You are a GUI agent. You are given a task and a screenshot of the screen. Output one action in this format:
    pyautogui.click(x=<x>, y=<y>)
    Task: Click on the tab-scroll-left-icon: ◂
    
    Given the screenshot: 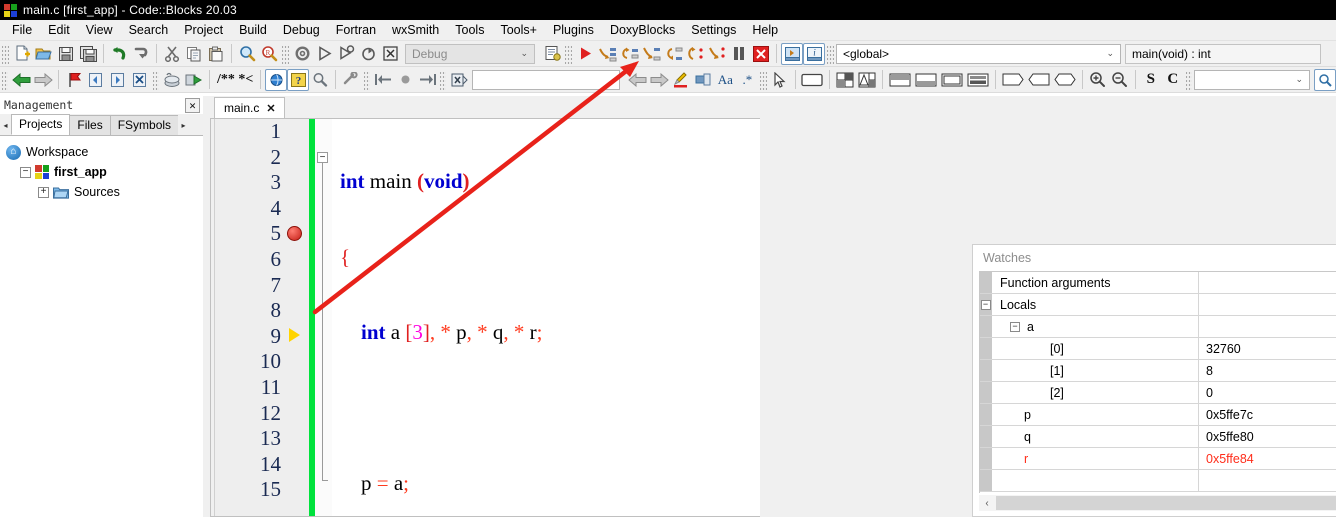 What is the action you would take?
    pyautogui.click(x=5, y=125)
    